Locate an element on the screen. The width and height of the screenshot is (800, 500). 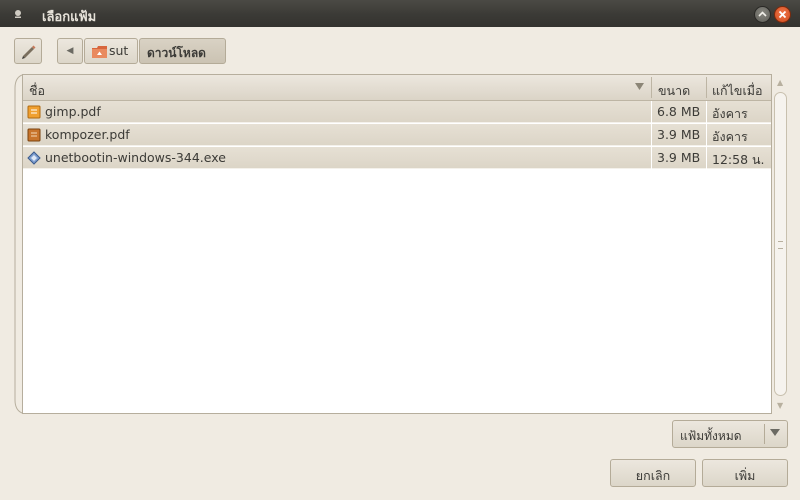
file-row: gimp.pdf 6.8 MB อังคาร is located at coordinates (397, 112).